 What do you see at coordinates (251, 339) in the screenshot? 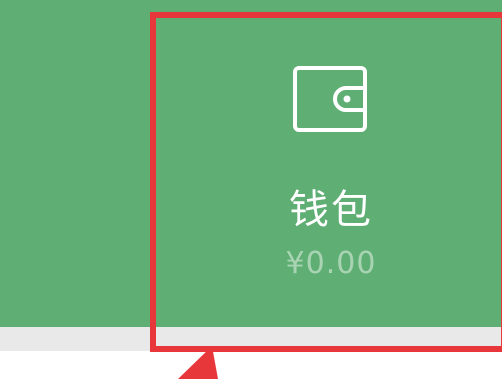
I see `section-divider` at bounding box center [251, 339].